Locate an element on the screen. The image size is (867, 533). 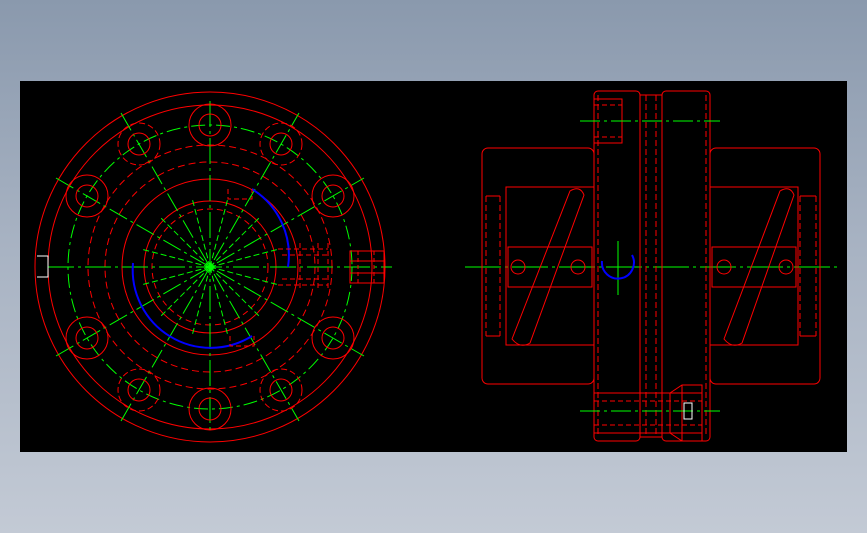
highlight-arc is located at coordinates (192, 305).